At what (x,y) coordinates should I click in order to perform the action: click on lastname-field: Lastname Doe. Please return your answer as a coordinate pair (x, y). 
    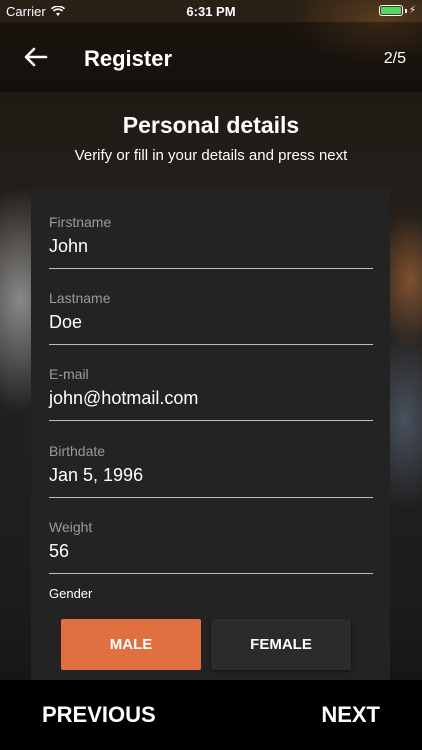
    Looking at the image, I should click on (211, 325).